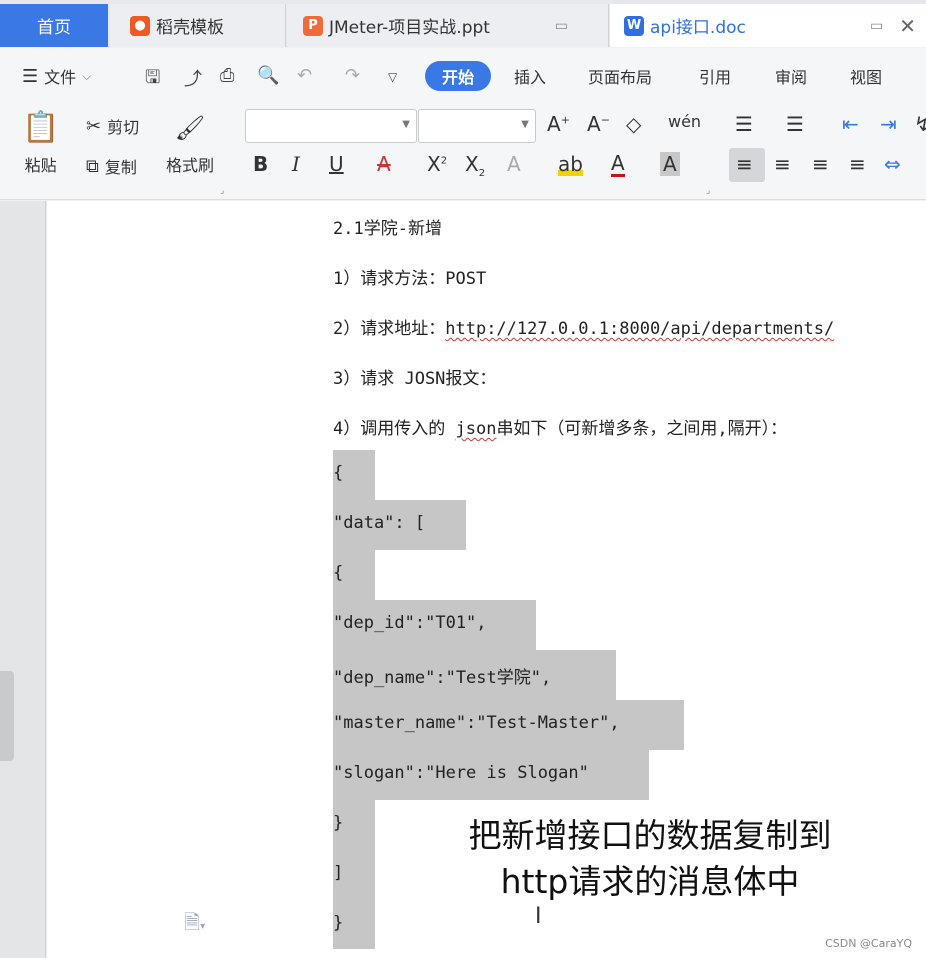 This screenshot has width=926, height=958. Describe the element at coordinates (409, 28) in the screenshot. I see `tab-label: JMeter-项目实战.ppt` at that location.